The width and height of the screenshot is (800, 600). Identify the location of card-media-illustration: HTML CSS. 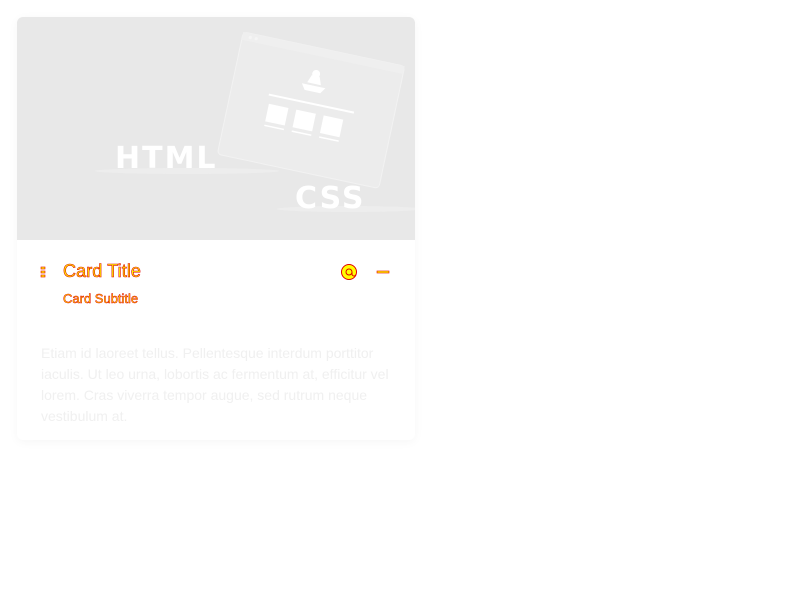
(255, 123).